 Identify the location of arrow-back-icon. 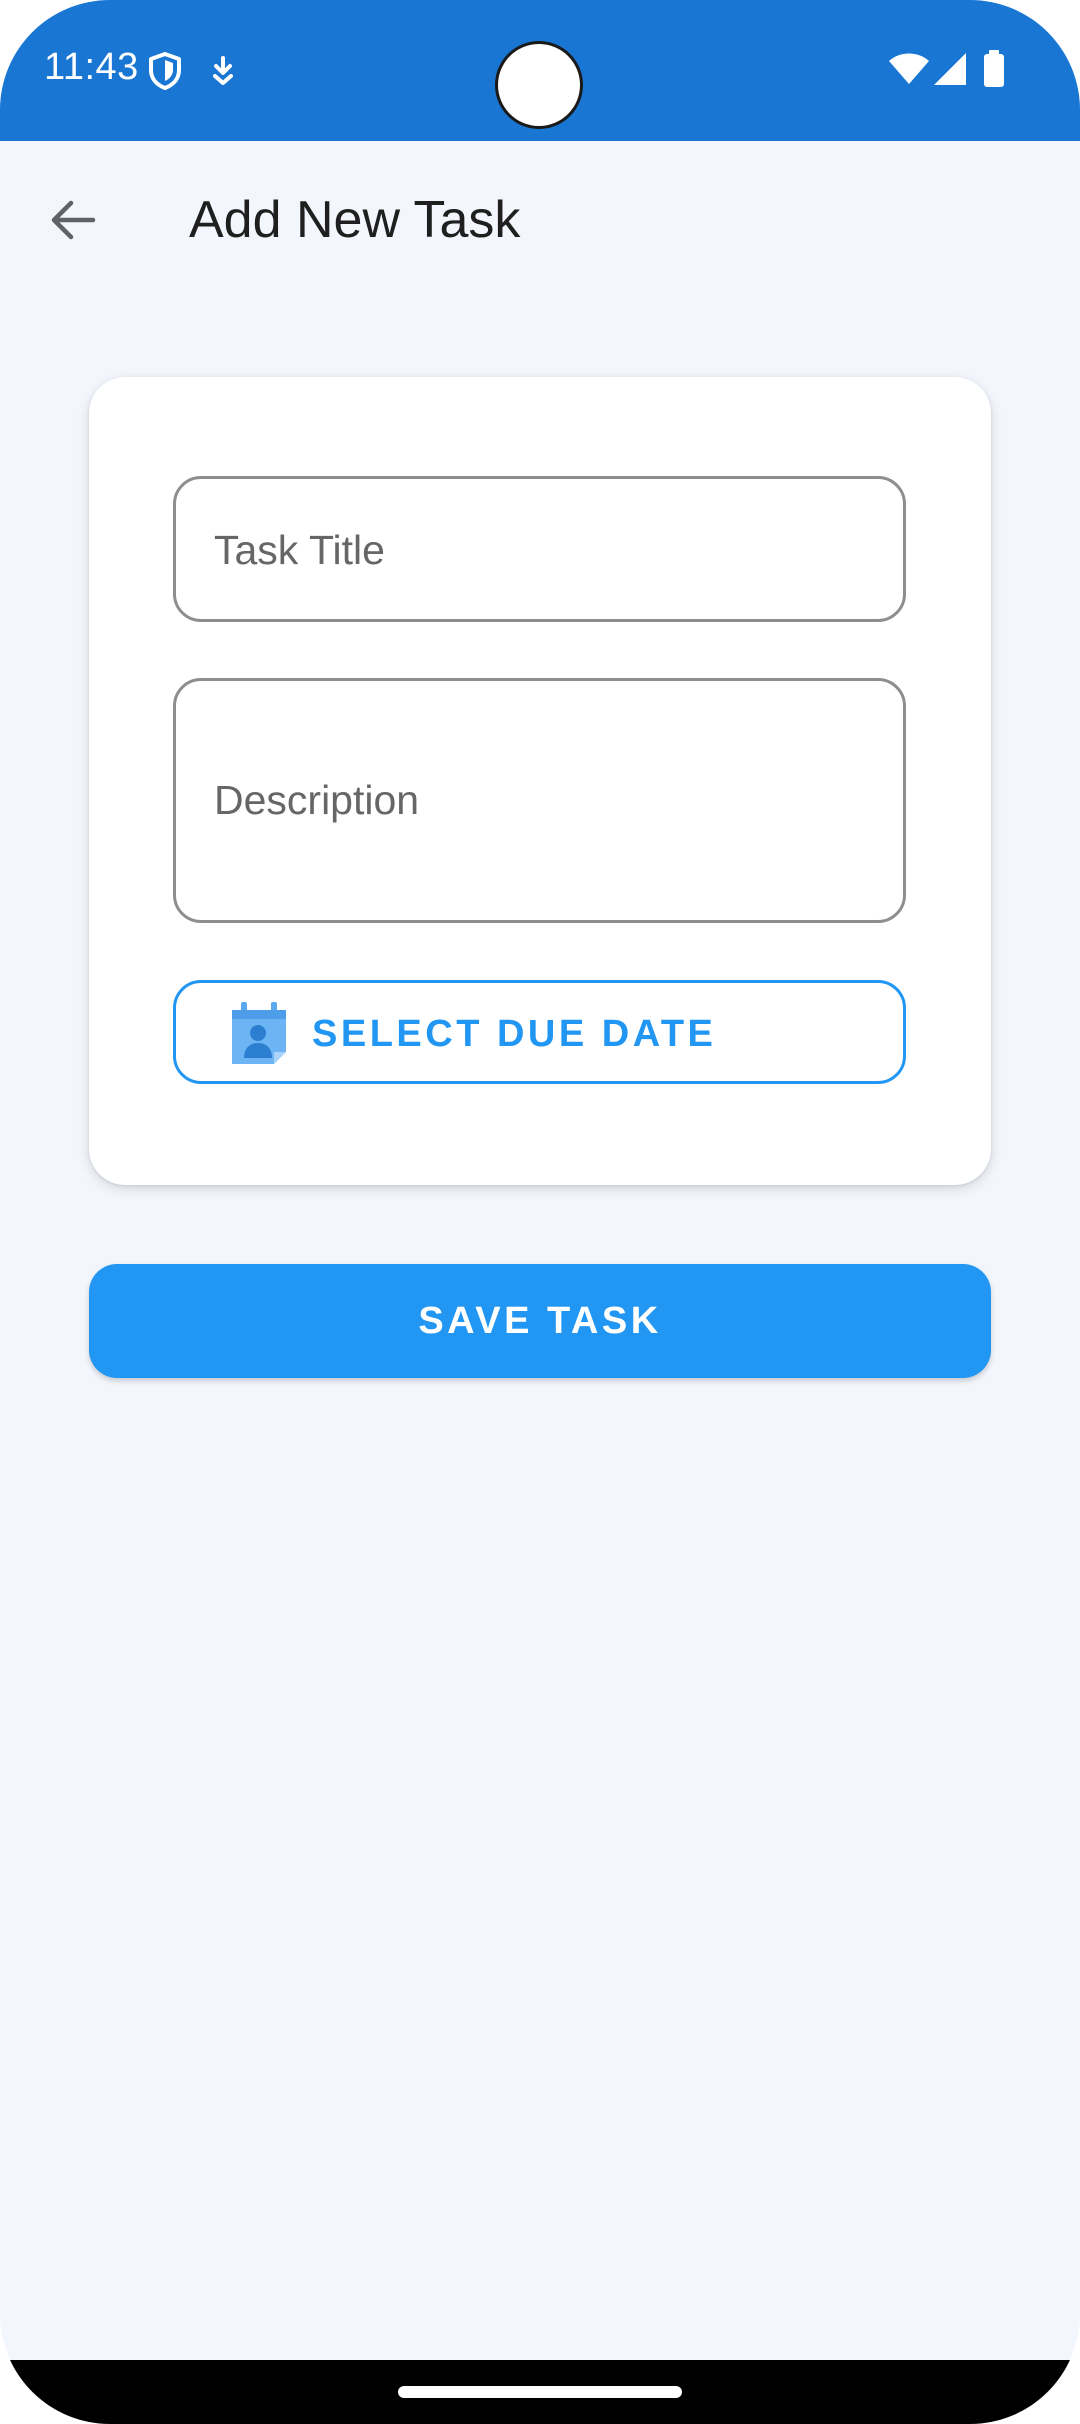
(73, 220).